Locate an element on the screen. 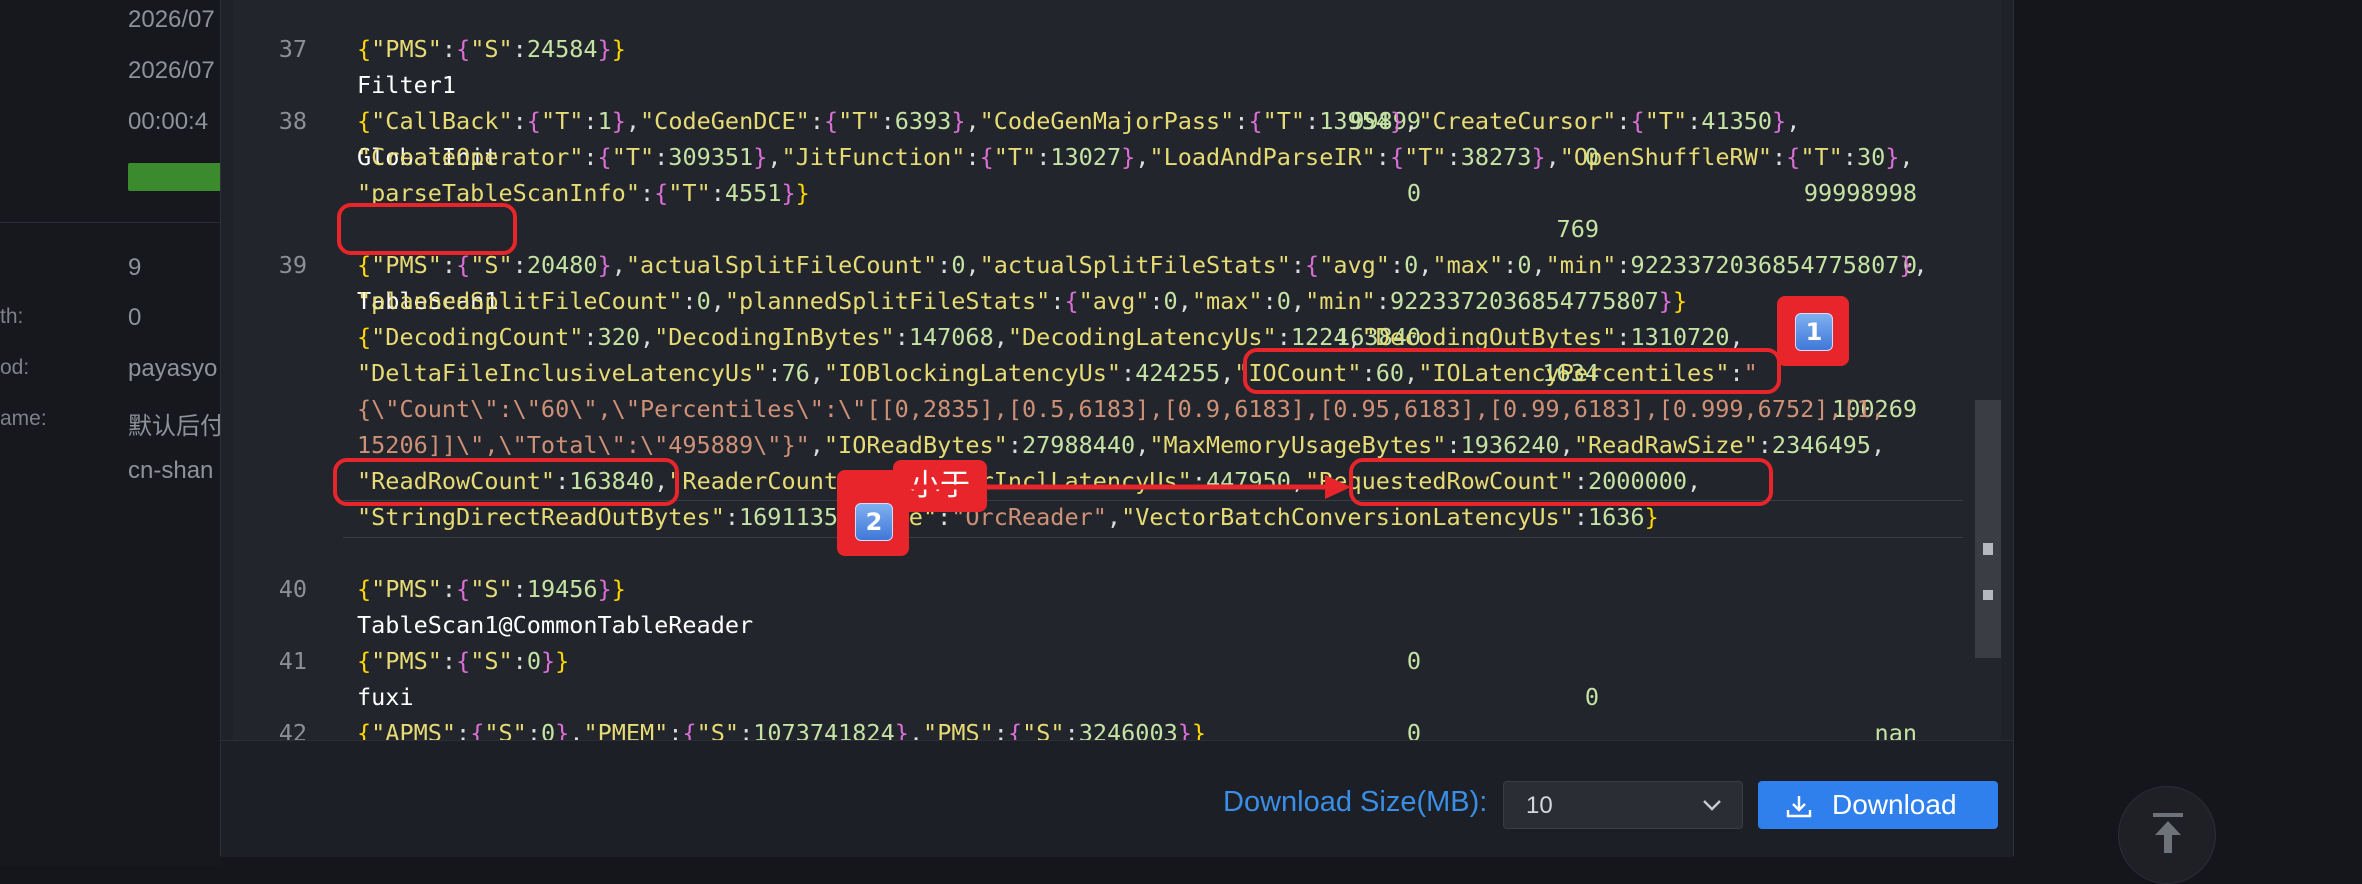 Image resolution: width=2362 pixels, height=884 pixels. line-number: 39 is located at coordinates (292, 265).